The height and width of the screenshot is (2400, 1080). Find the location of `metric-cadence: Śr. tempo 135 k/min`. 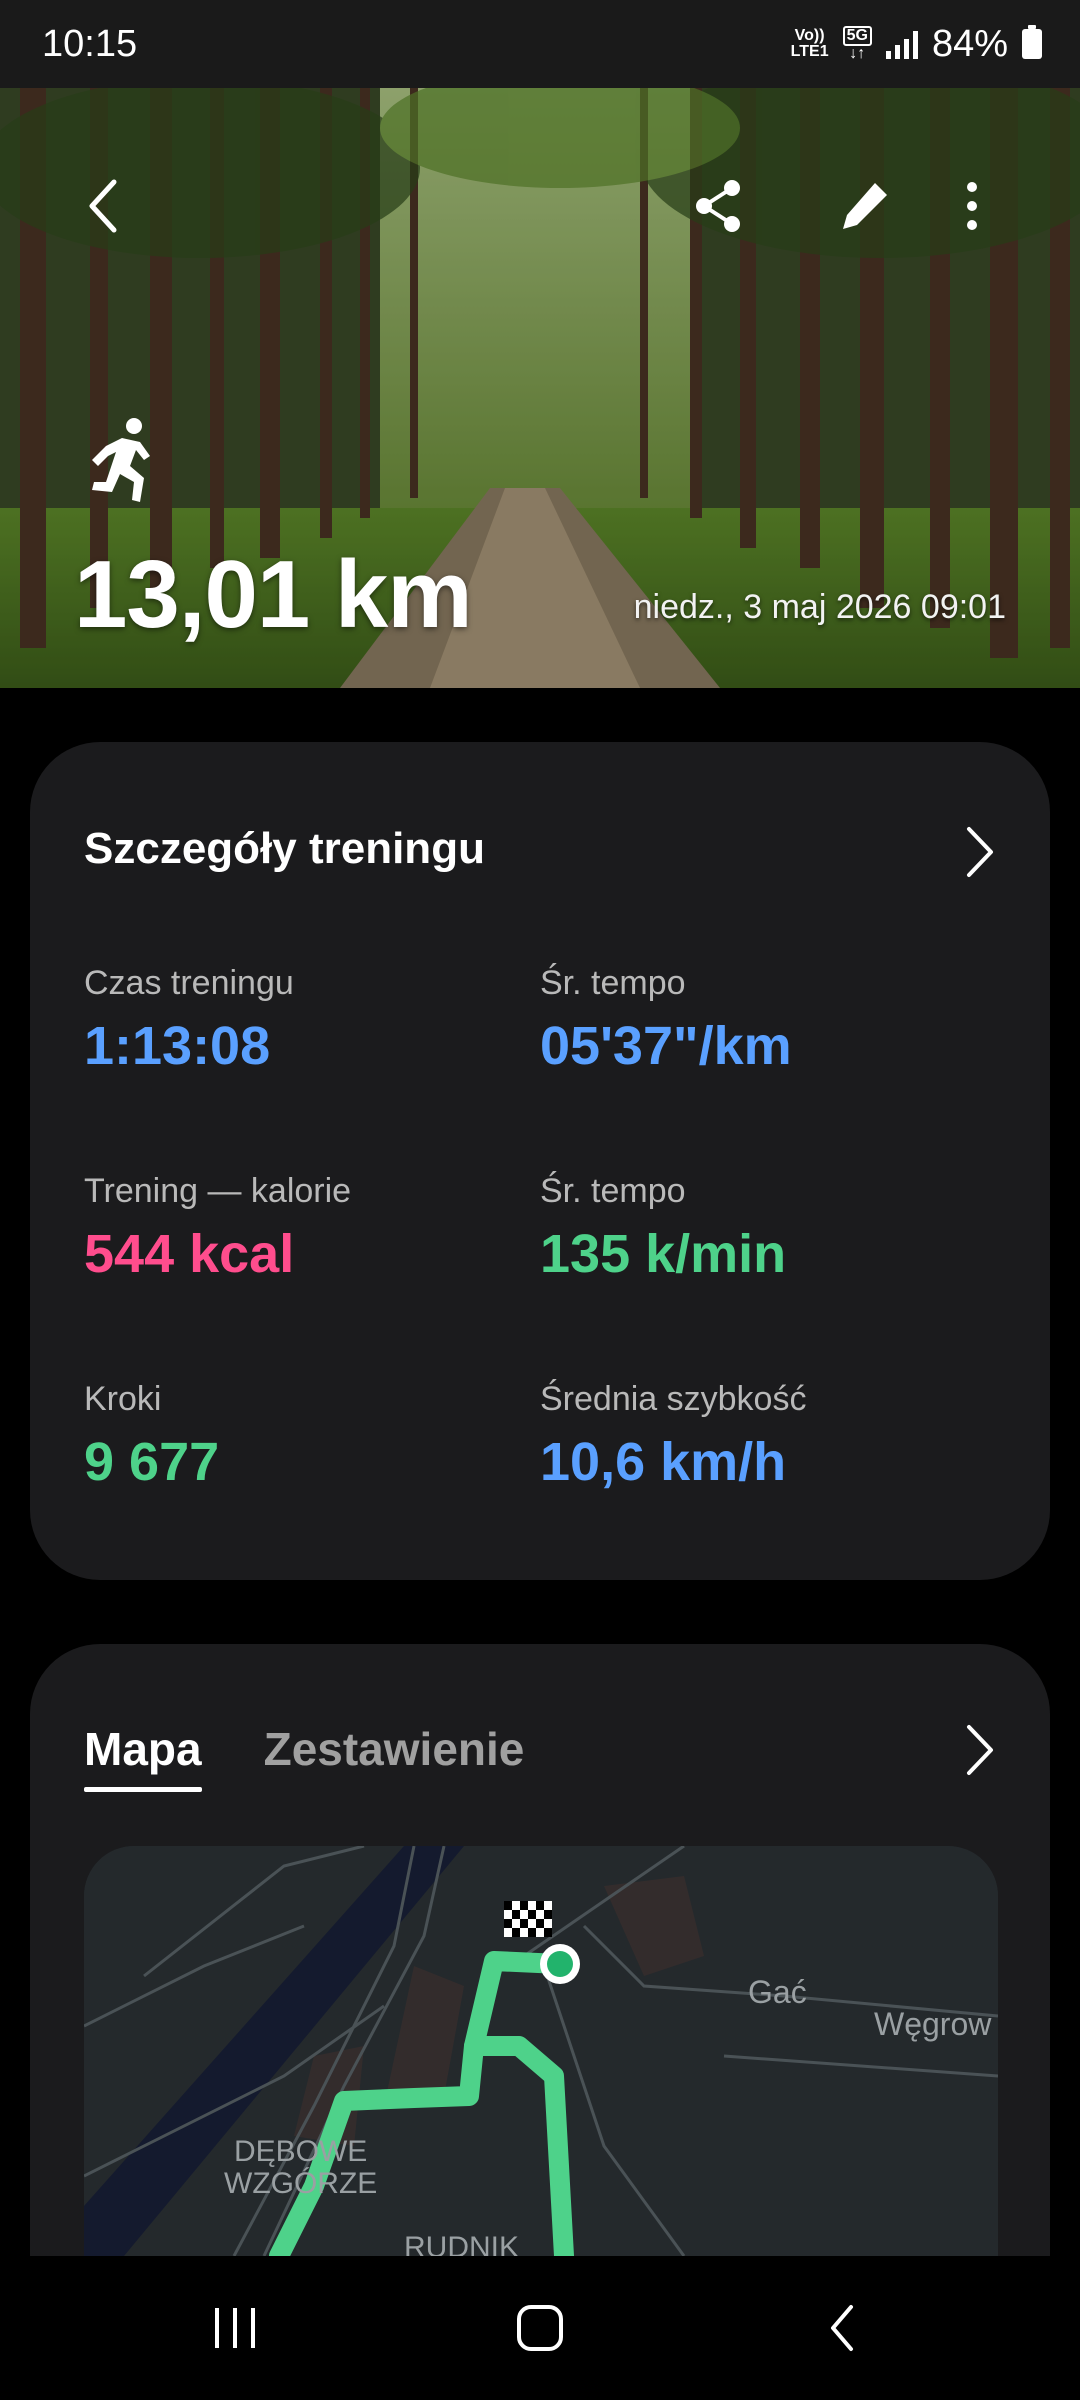

metric-cadence: Śr. tempo 135 k/min is located at coordinates (663, 1228).